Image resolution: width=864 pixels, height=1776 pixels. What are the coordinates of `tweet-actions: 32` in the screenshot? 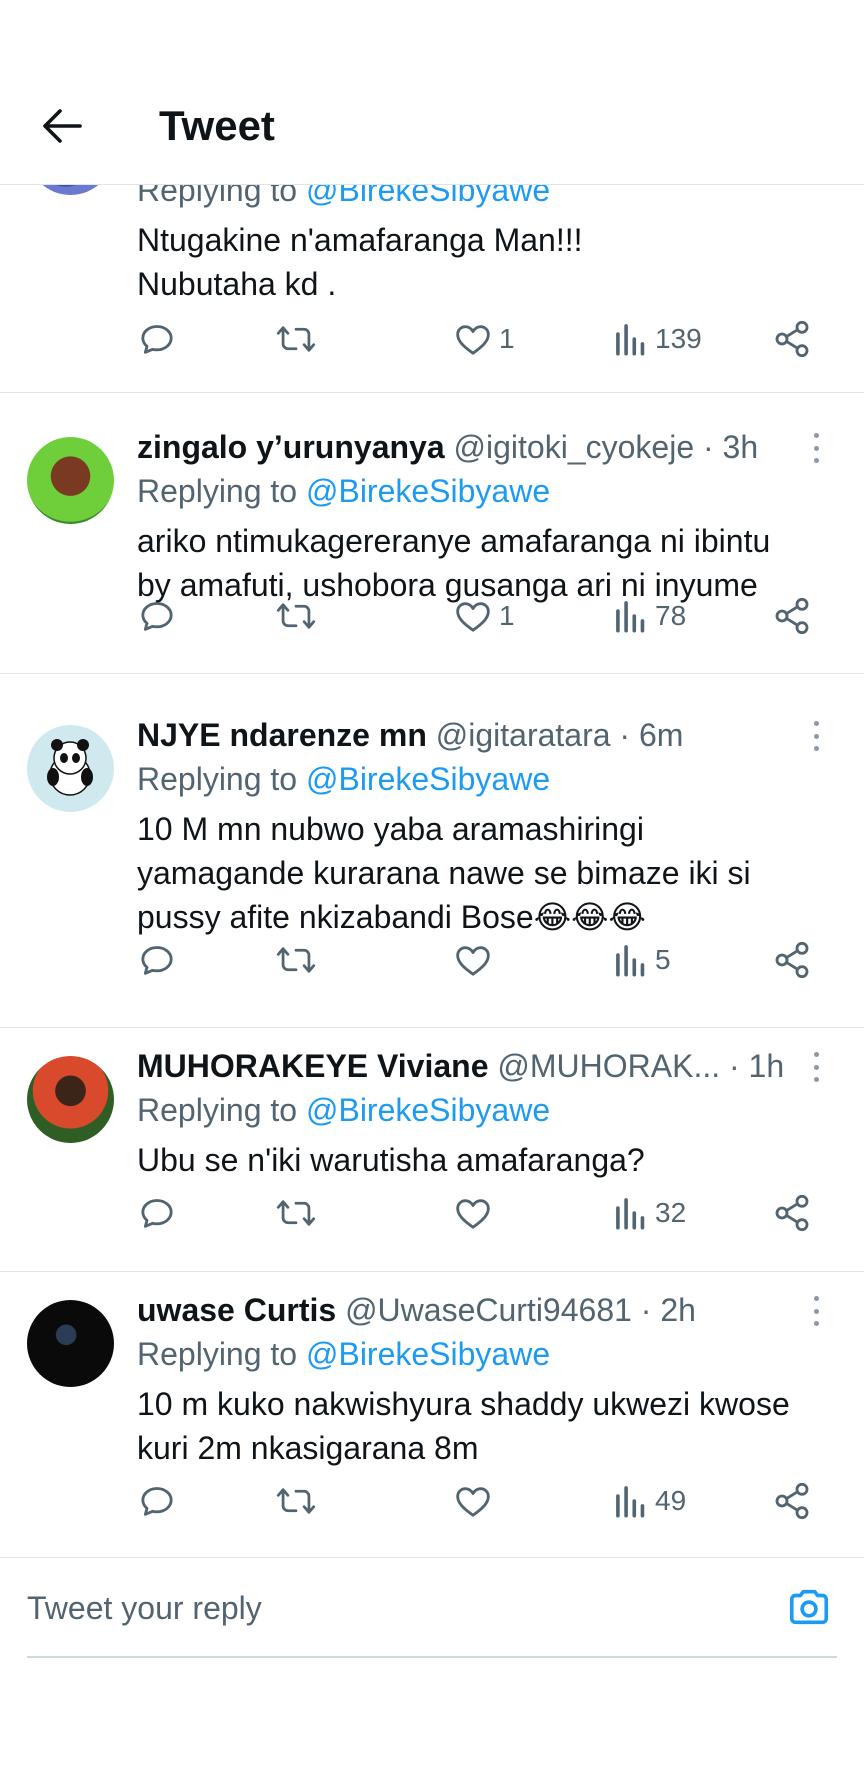 It's located at (477, 1213).